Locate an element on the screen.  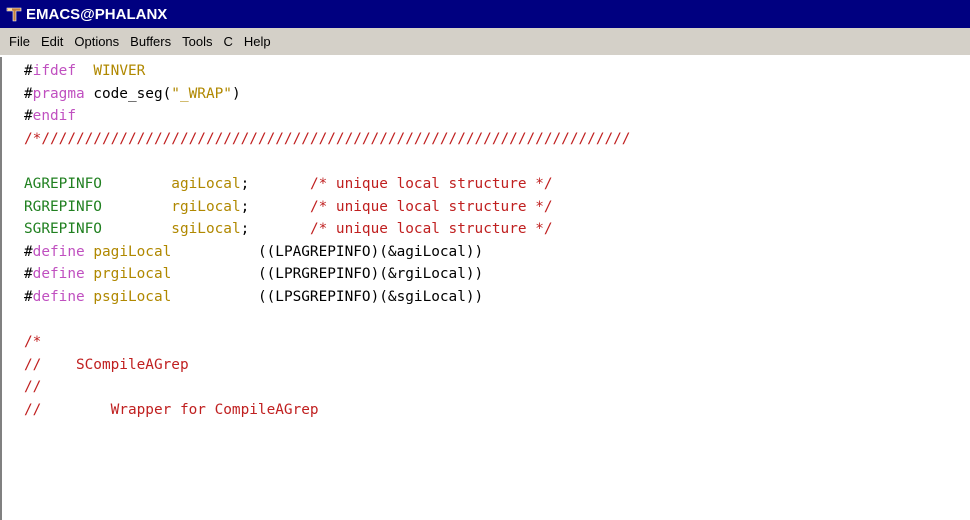
comment-open: /* is located at coordinates (33, 342).